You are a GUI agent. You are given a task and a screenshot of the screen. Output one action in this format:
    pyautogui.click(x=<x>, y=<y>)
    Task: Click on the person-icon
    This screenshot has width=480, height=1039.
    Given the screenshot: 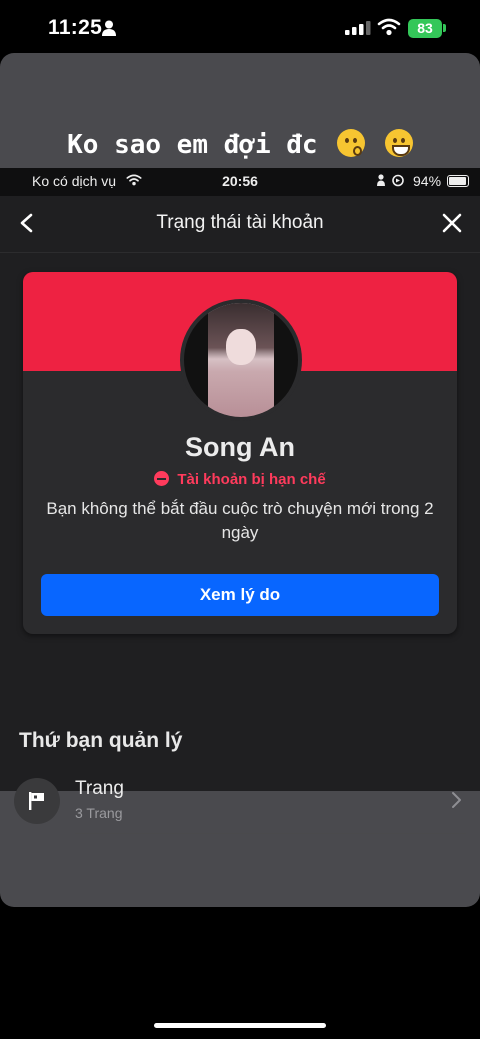 What is the action you would take?
    pyautogui.click(x=109, y=28)
    